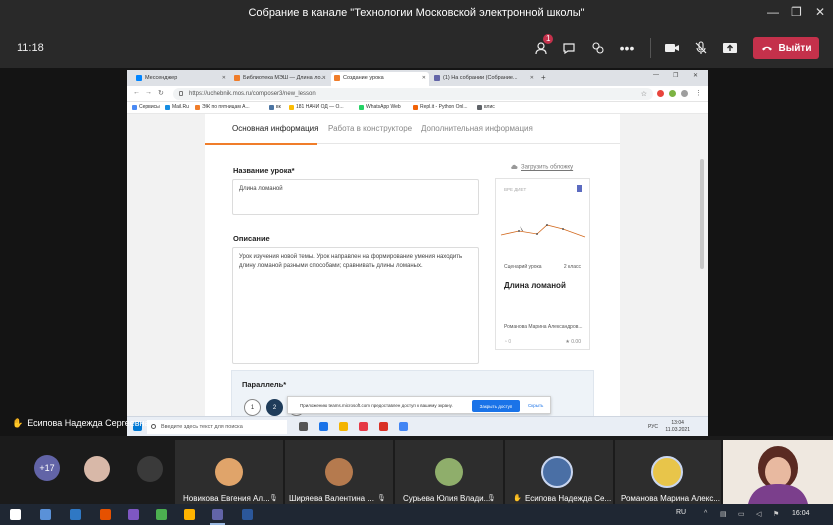 This screenshot has width=833, height=525. I want to click on lesson-name-field: Длина ломаной, so click(355, 197).